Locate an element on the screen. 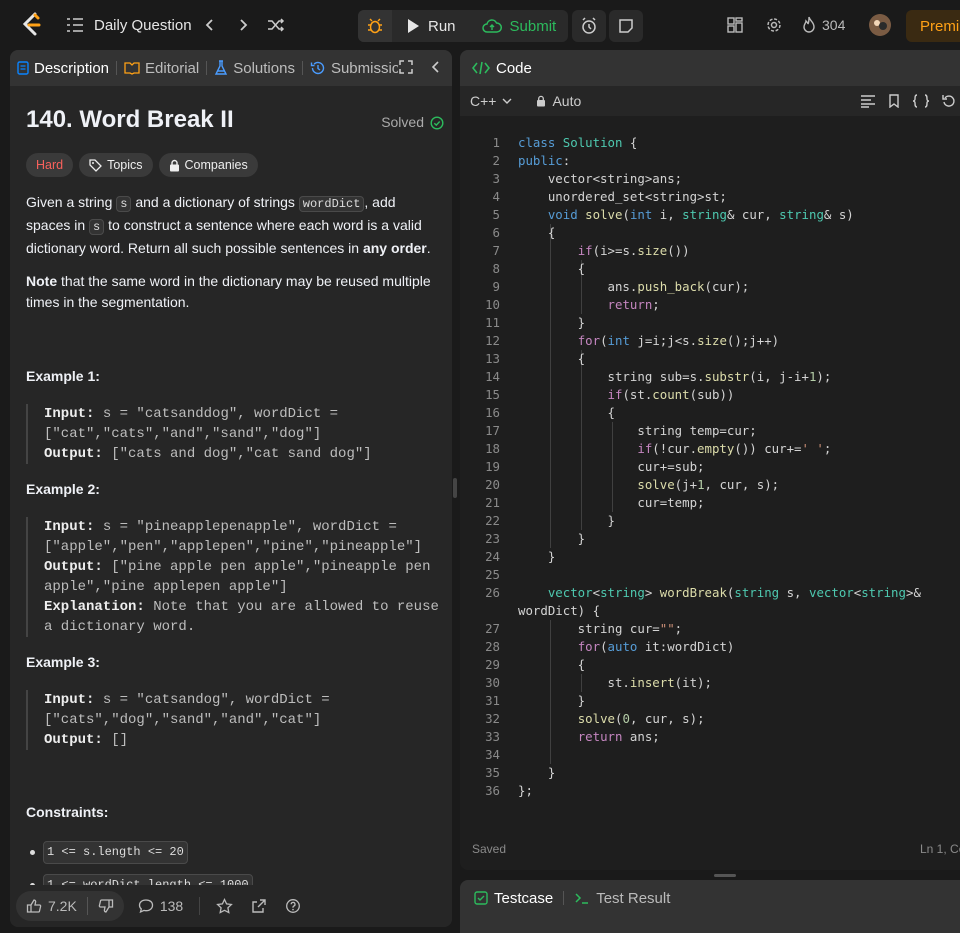 This screenshot has width=960, height=933. note-icon is located at coordinates (626, 26).